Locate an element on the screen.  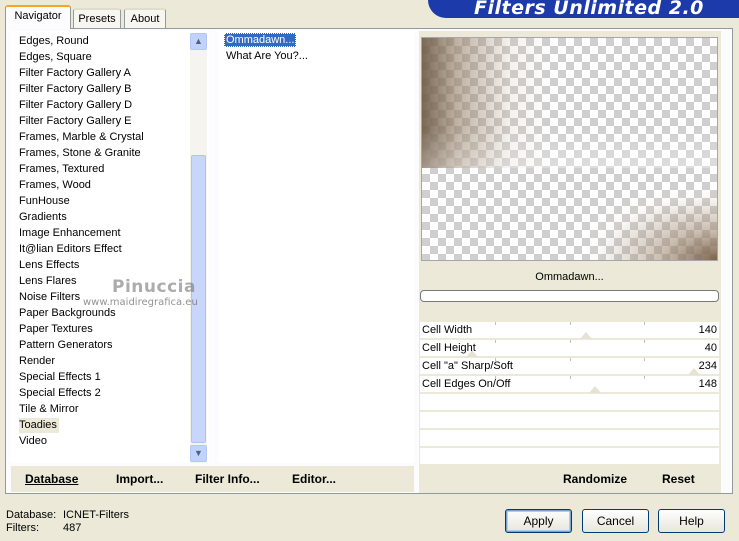
param-slider: Cell Height 40 is located at coordinates (569, 348).